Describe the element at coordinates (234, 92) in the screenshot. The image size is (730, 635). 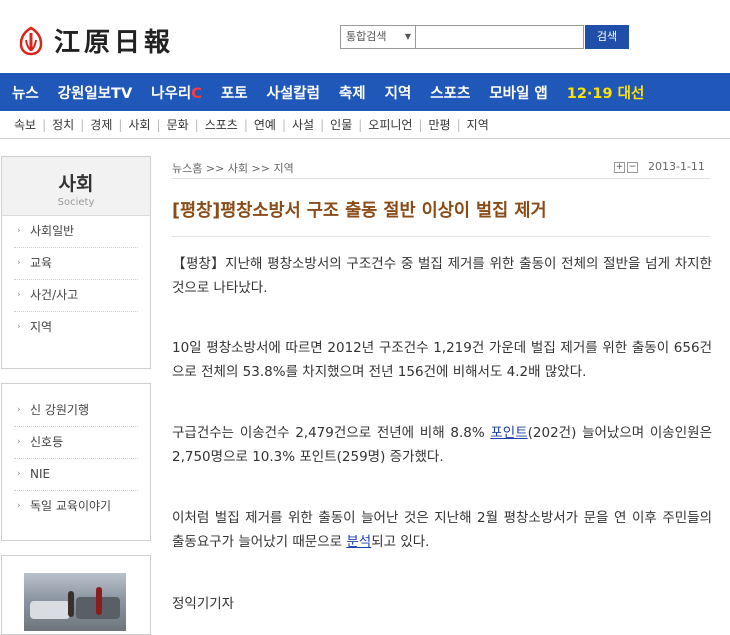
I see `nav-item-photo: 포토` at that location.